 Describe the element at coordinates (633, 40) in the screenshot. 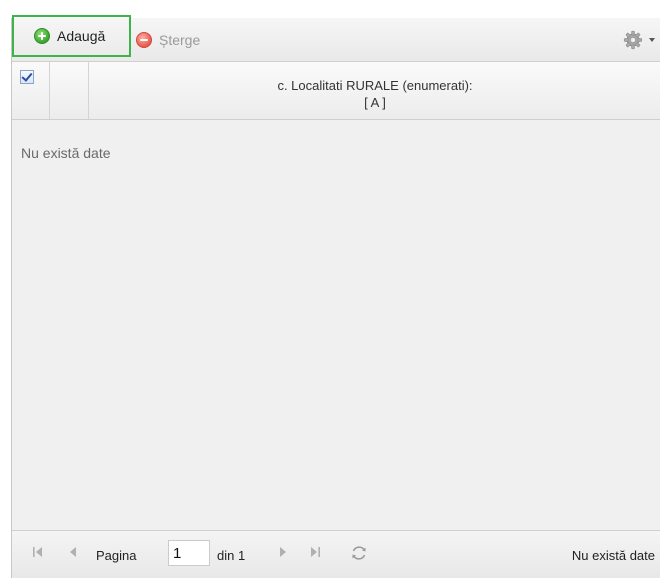

I see `gear-icon` at that location.